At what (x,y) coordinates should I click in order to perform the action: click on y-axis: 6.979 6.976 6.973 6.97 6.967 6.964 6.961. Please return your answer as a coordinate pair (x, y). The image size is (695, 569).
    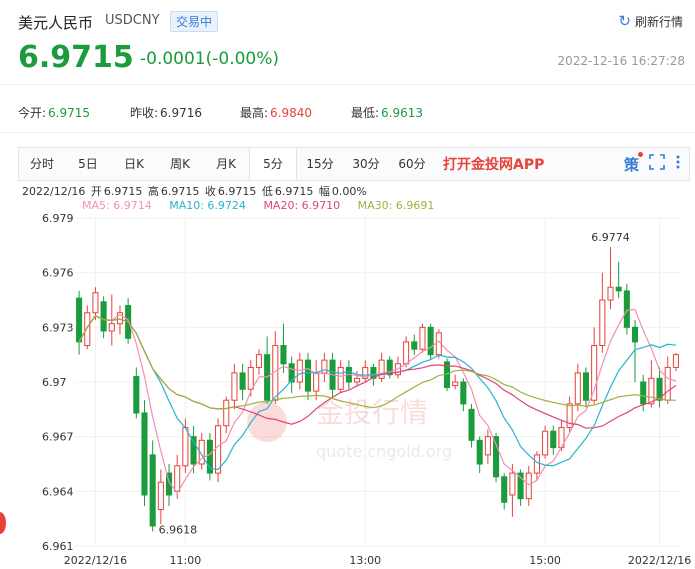
    Looking at the image, I should click on (58, 382).